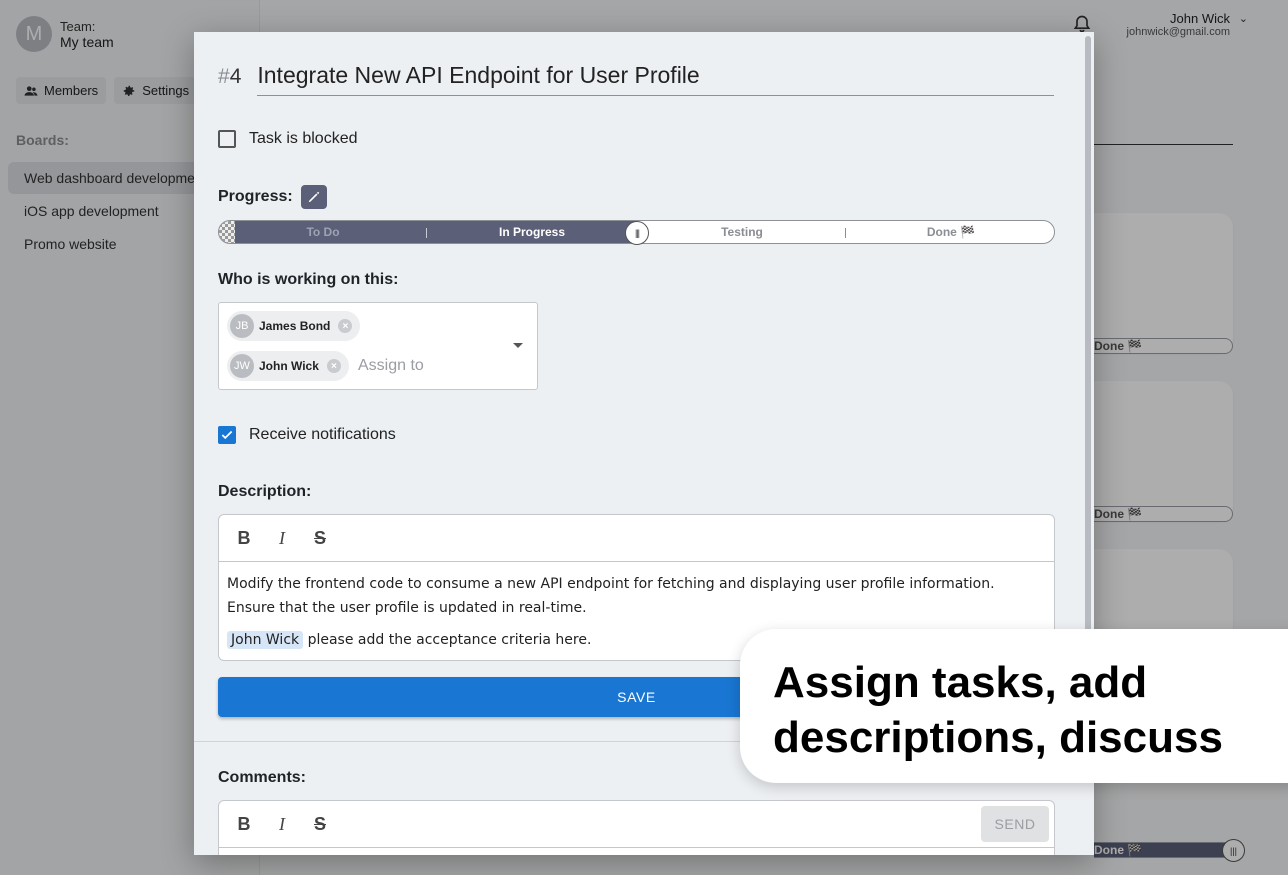 The image size is (1288, 875). Describe the element at coordinates (303, 138) in the screenshot. I see `blocked-label: Task is blocked` at that location.